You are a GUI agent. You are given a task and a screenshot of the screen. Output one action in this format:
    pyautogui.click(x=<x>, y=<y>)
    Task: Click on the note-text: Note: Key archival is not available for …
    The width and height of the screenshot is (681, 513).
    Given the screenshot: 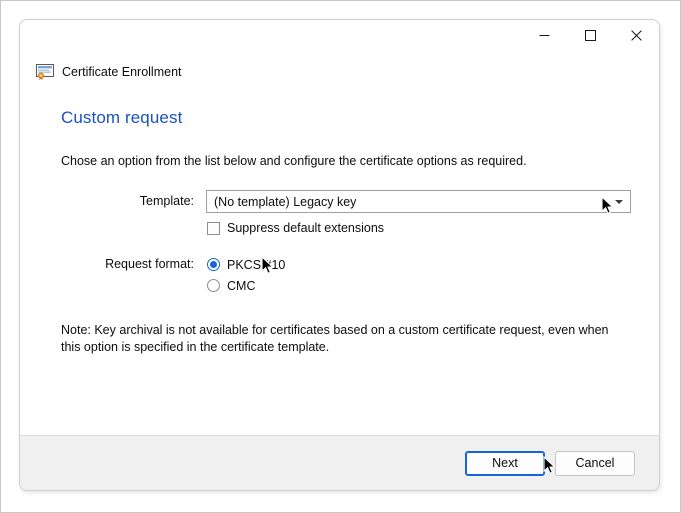 What is the action you would take?
    pyautogui.click(x=335, y=338)
    